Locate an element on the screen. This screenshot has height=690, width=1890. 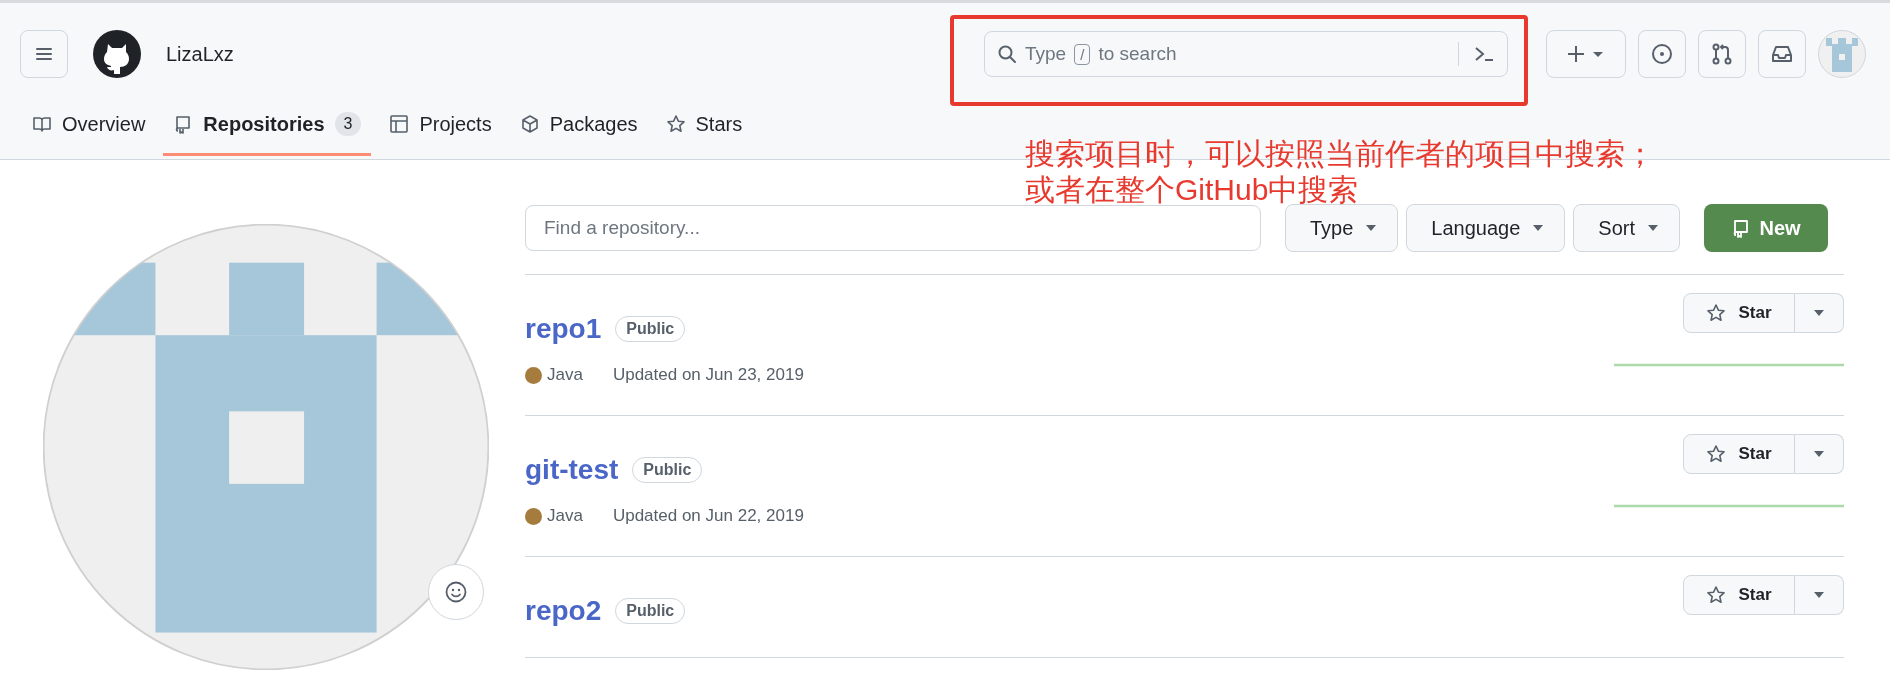
new-repository-button: New is located at coordinates (1766, 228).